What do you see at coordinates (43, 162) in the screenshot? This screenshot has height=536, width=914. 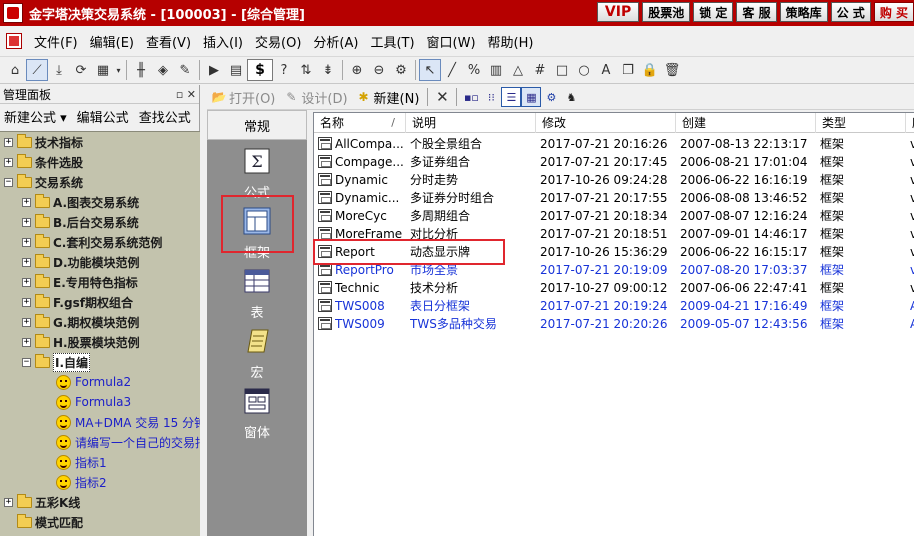 I see `tree-folder-item: + 条件选股` at bounding box center [43, 162].